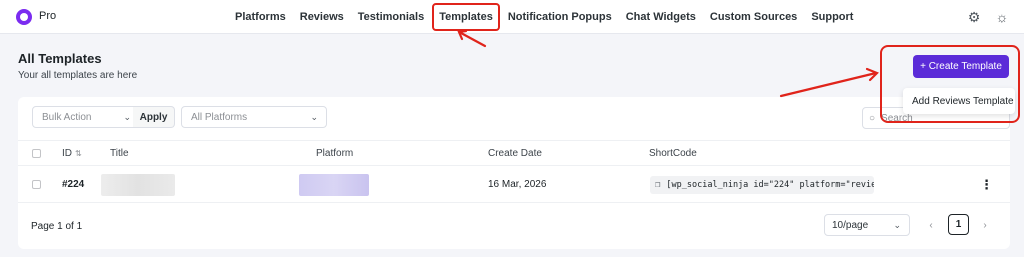 This screenshot has height=257, width=1024. Describe the element at coordinates (832, 17) in the screenshot. I see `nav-item-support: Support` at that location.